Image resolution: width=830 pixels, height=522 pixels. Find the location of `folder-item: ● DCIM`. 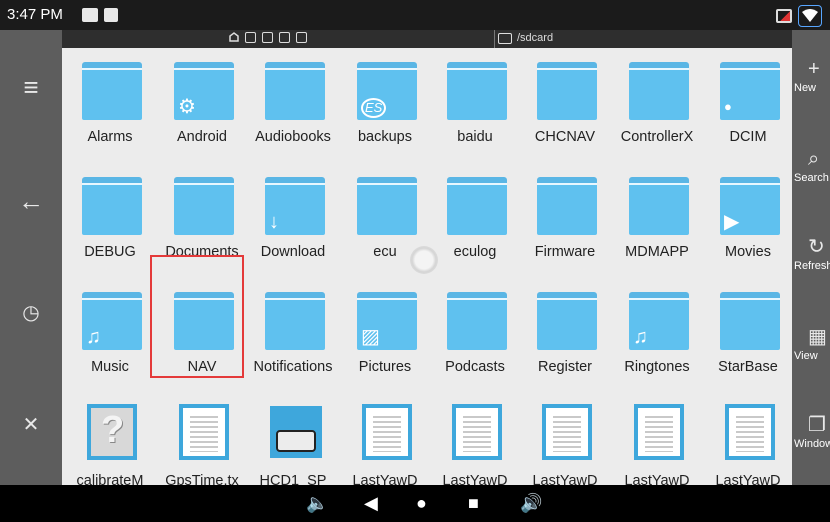

folder-item: ● DCIM is located at coordinates (747, 108).